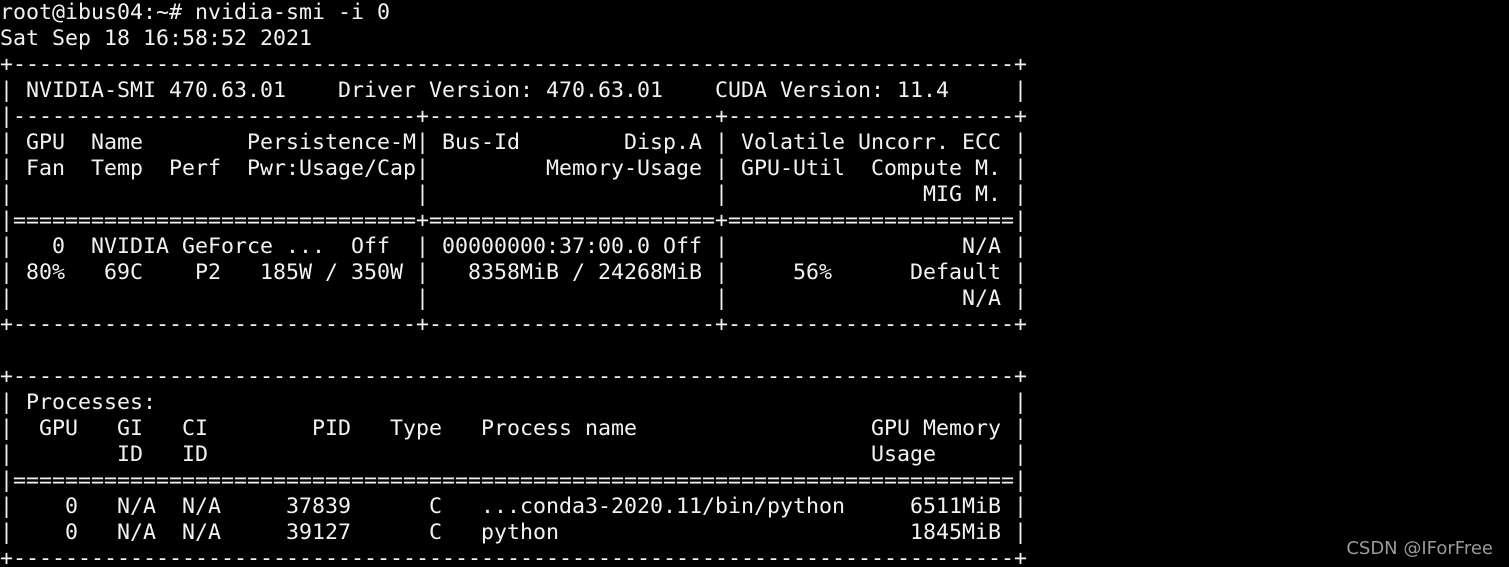  Describe the element at coordinates (1419, 548) in the screenshot. I see `csdn-watermark: CSDN @IForFree` at that location.